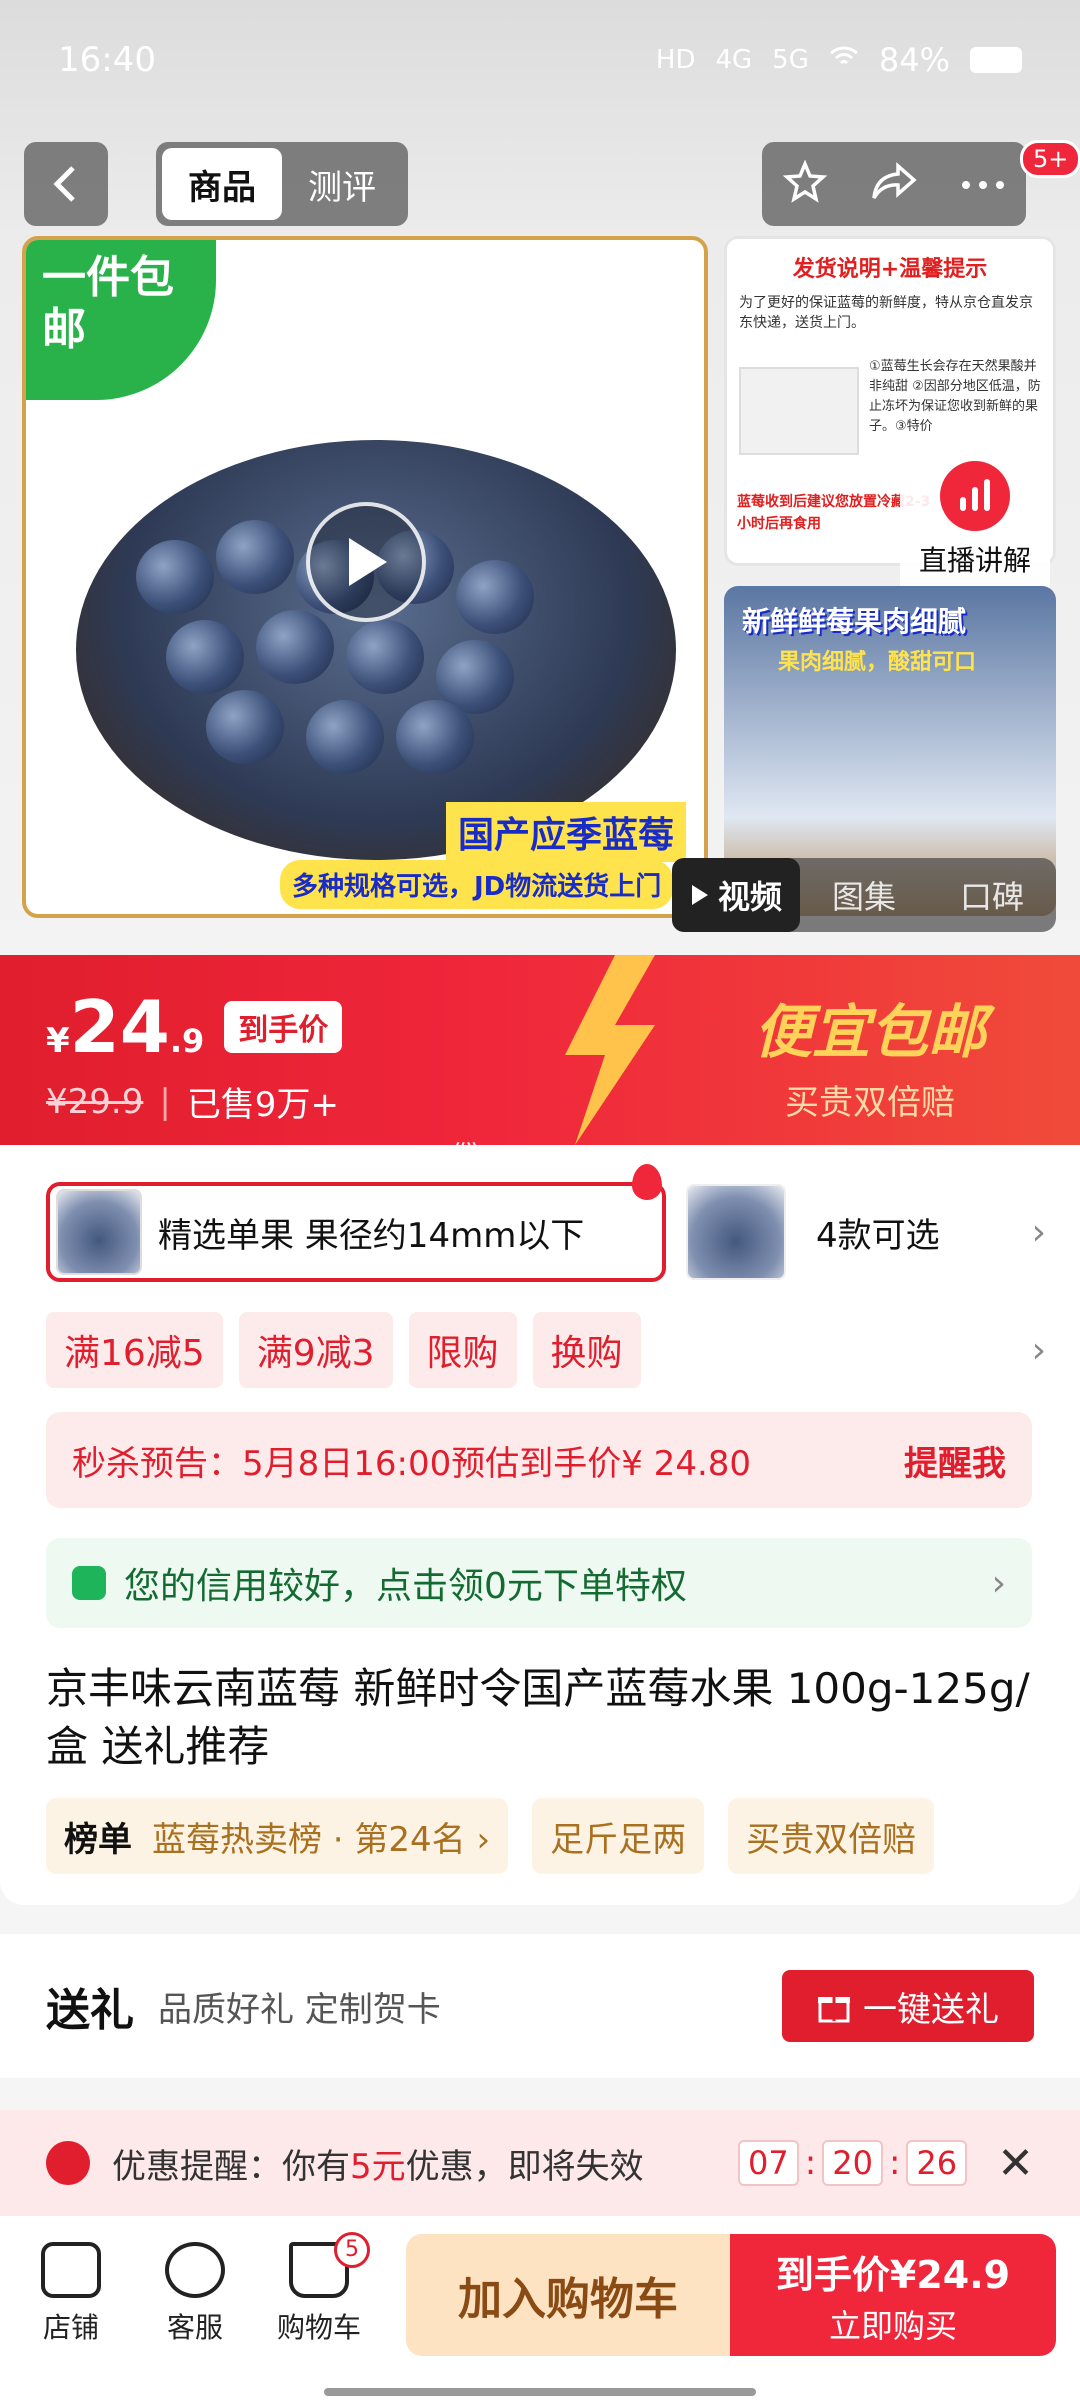 The height and width of the screenshot is (2400, 1080). What do you see at coordinates (119, 1027) in the screenshot?
I see `price-integer: 24` at bounding box center [119, 1027].